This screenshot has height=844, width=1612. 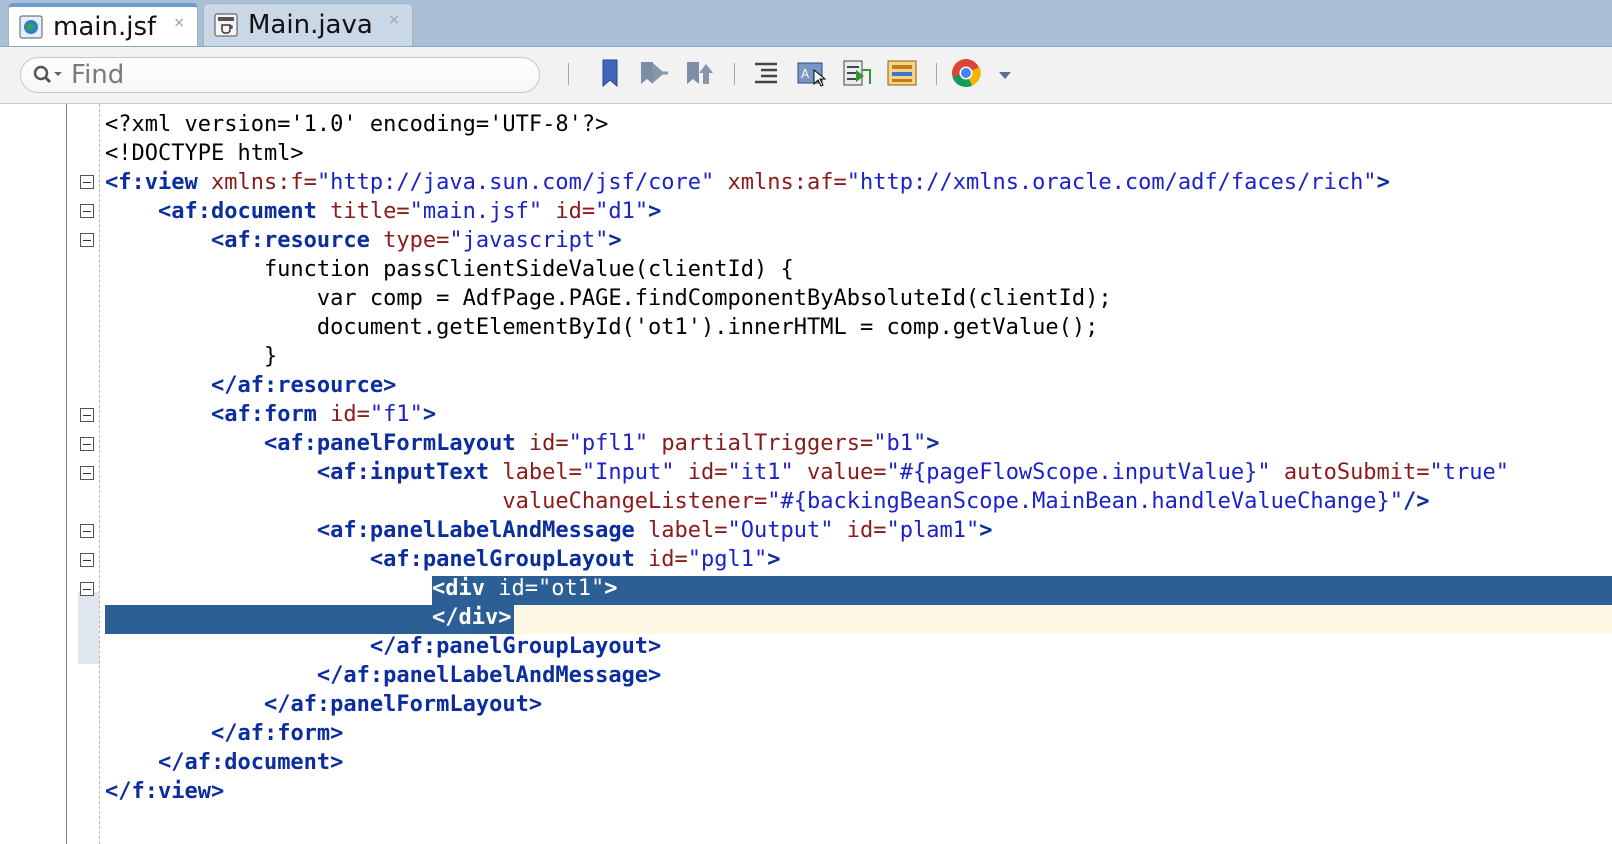 I want to click on next-bookmark-button, so click(x=700, y=75).